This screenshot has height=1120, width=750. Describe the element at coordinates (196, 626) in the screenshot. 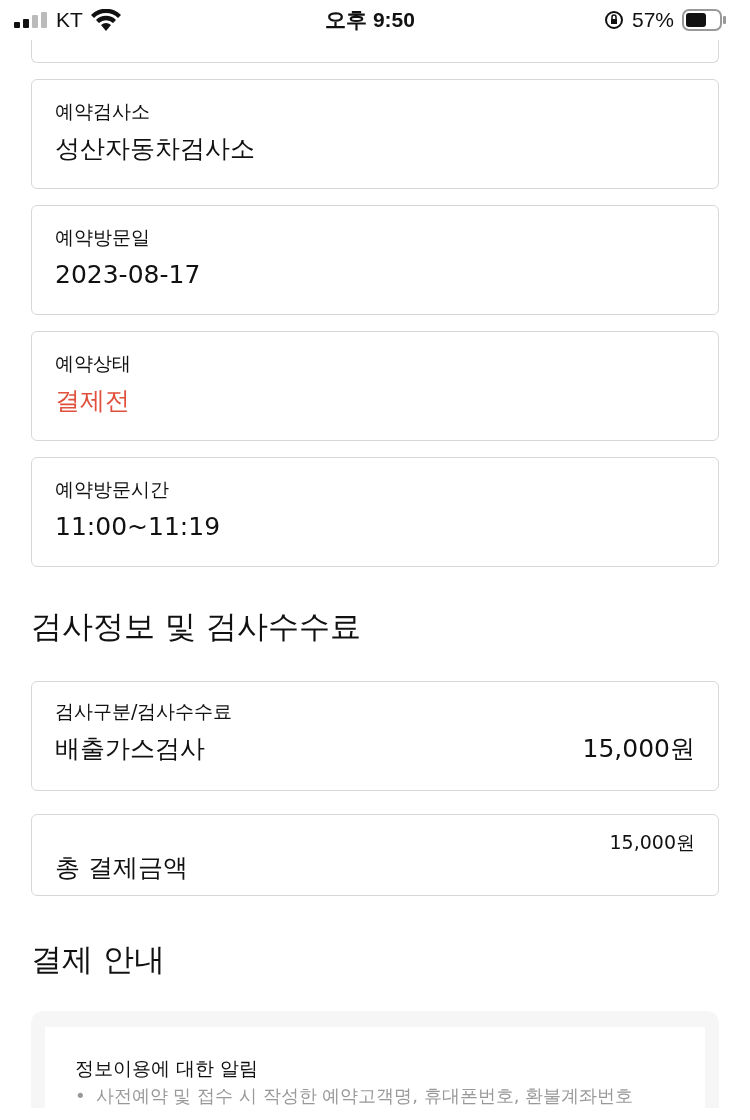

I see `section-title: 검사정보 및 검사수수료` at that location.